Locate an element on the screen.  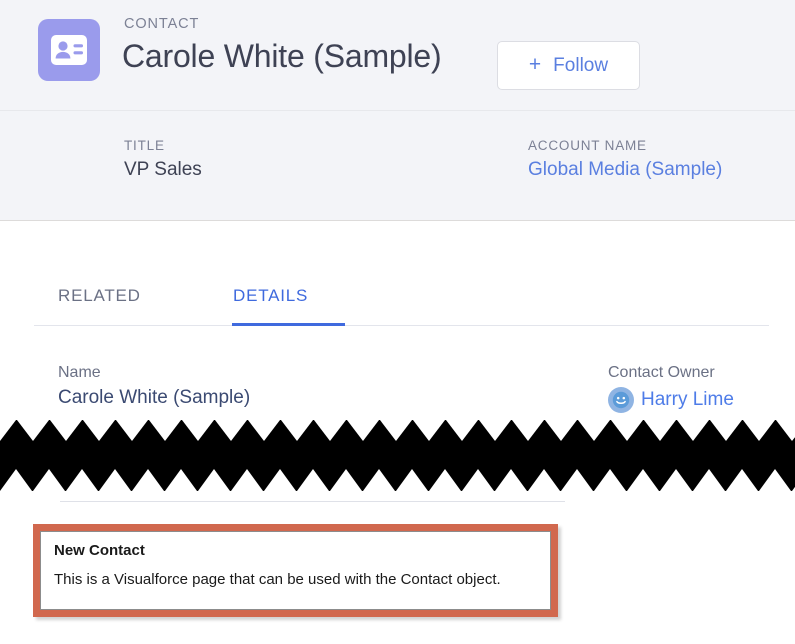
tear-teeth-bottom is located at coordinates (397, 480).